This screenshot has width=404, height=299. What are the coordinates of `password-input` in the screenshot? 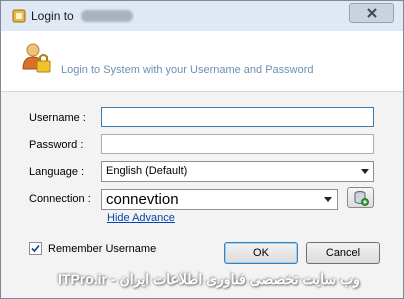 It's located at (237, 144).